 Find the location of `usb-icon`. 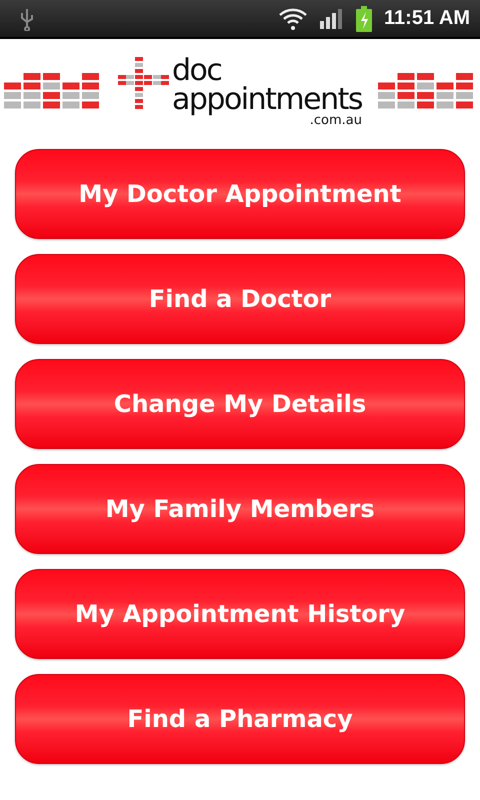

usb-icon is located at coordinates (27, 18).